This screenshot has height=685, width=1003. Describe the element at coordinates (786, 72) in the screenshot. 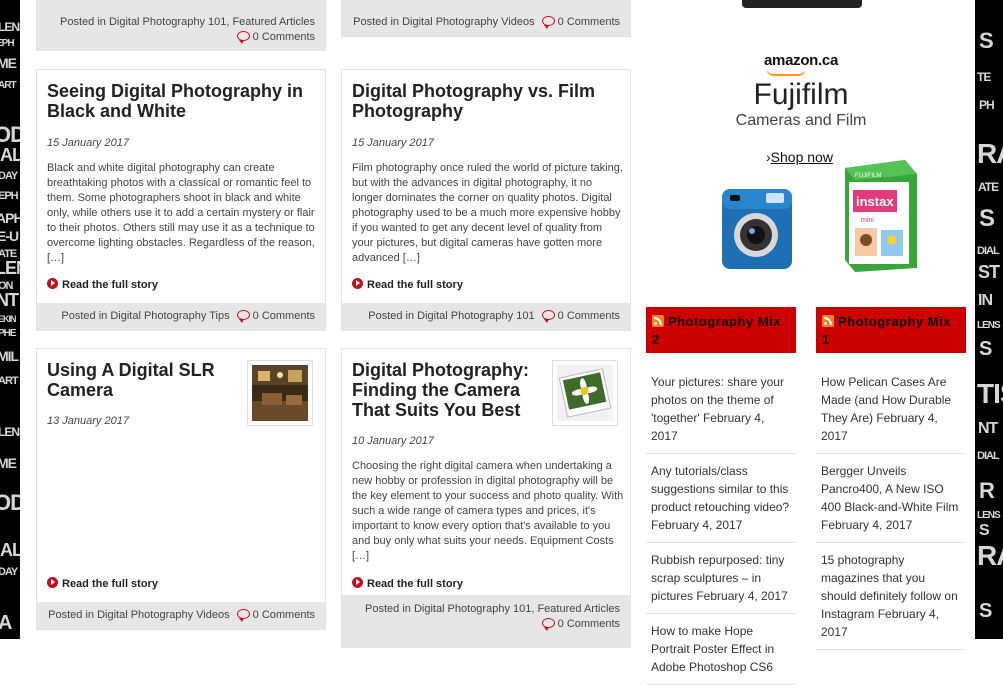

I see `amazon-smile-icon` at that location.